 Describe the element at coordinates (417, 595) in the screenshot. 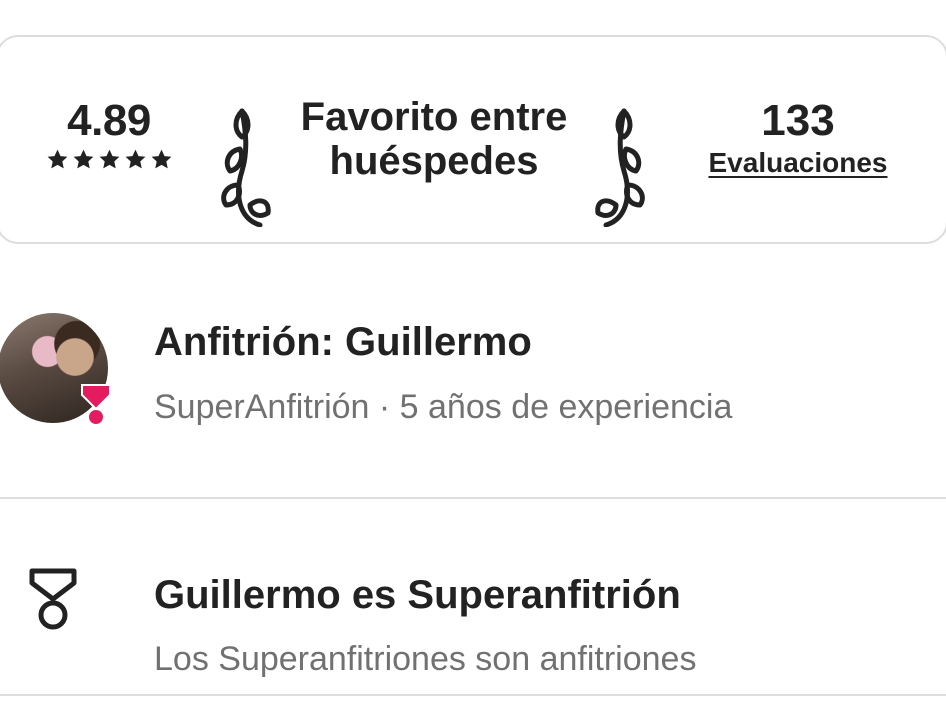

I see `superhost-title: Guillermo es Superanfitrión` at that location.